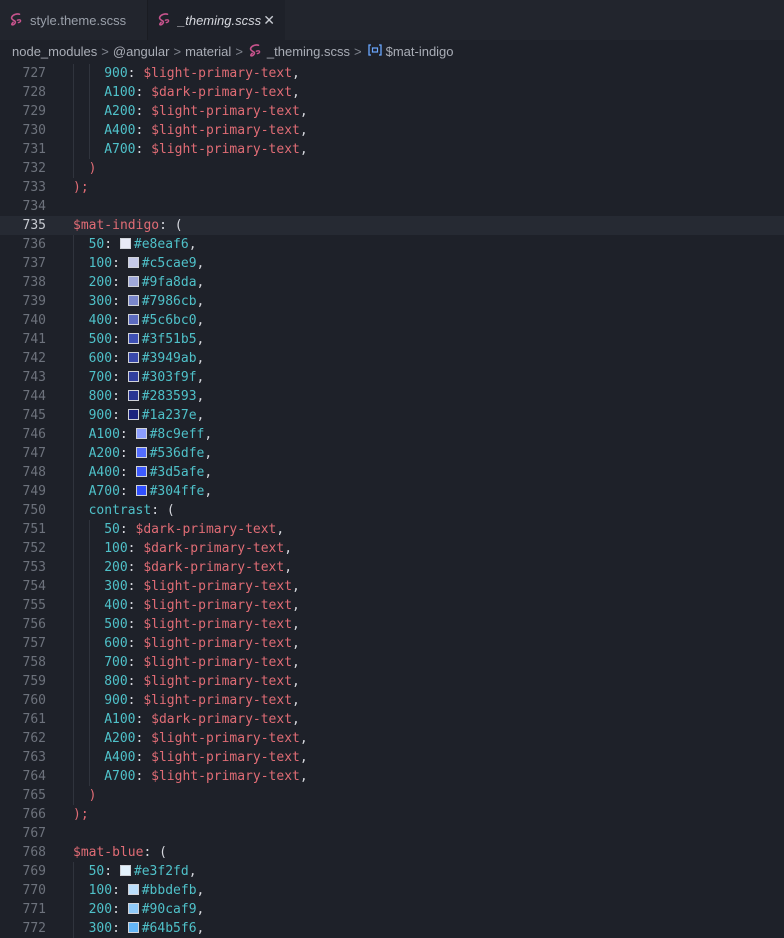 Image resolution: width=784 pixels, height=938 pixels. What do you see at coordinates (171, 225) in the screenshot?
I see `punctuation: : (` at bounding box center [171, 225].